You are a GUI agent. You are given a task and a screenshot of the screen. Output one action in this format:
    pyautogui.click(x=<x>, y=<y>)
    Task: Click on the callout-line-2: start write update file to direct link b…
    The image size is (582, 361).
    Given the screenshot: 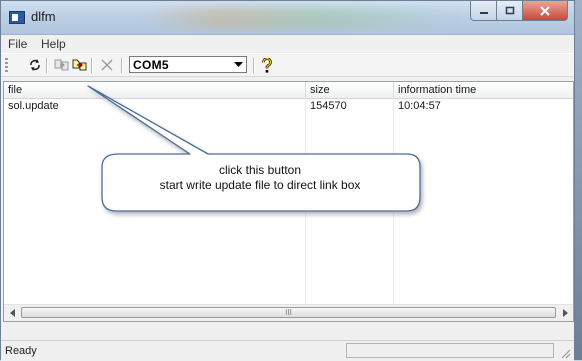 What is the action you would take?
    pyautogui.click(x=260, y=185)
    